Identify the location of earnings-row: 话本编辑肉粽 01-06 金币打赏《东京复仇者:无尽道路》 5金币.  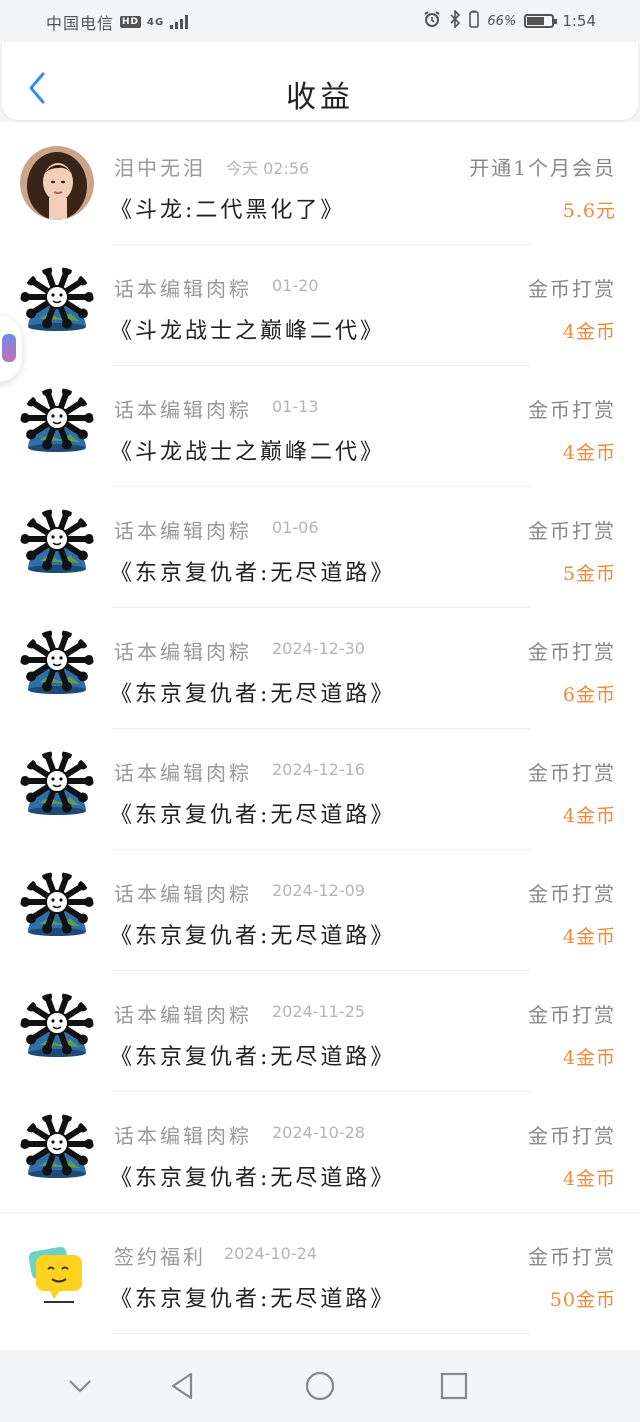
(320, 547).